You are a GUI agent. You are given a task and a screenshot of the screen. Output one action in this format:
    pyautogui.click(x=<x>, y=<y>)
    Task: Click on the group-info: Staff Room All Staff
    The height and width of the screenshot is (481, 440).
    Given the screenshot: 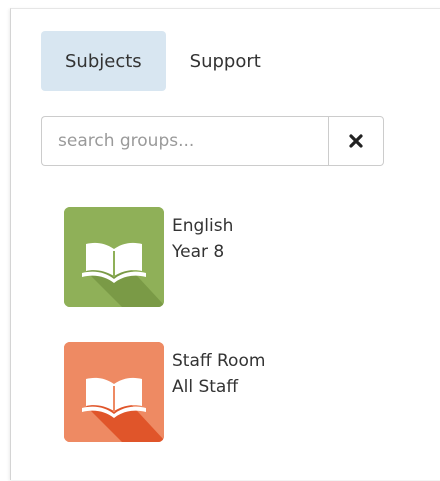 What is the action you would take?
    pyautogui.click(x=218, y=374)
    